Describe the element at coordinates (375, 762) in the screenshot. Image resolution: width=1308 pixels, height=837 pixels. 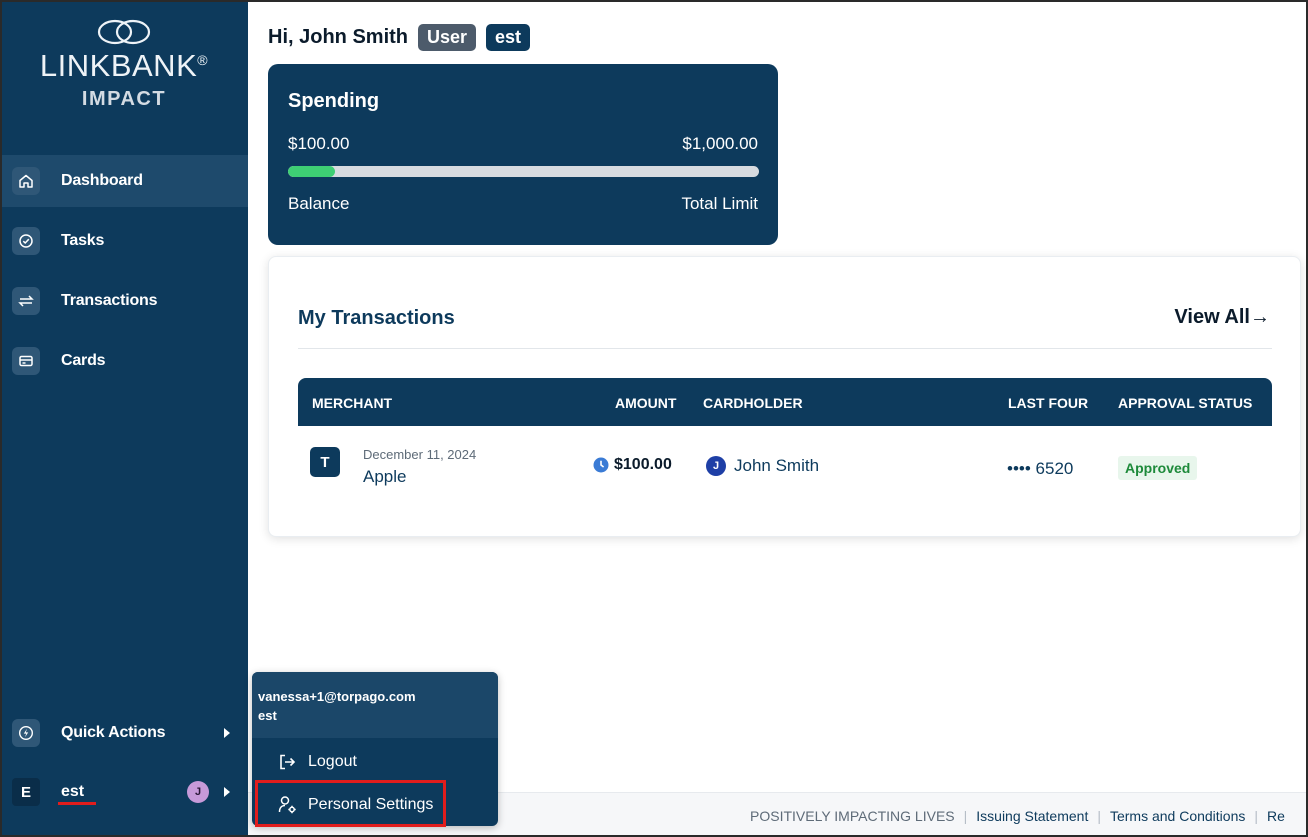
I see `logout-menu-item: Logout` at that location.